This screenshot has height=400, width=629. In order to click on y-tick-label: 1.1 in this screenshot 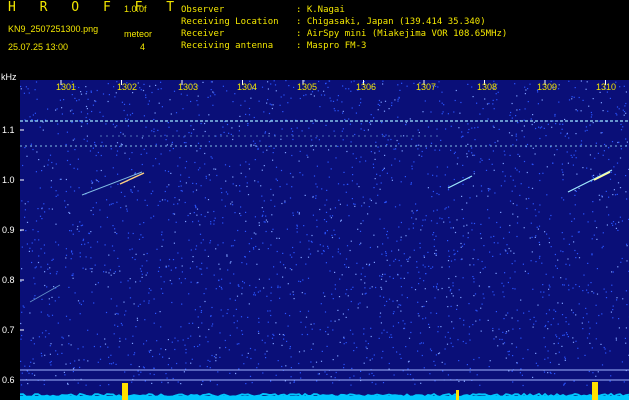, I will do `click(8, 130)`.